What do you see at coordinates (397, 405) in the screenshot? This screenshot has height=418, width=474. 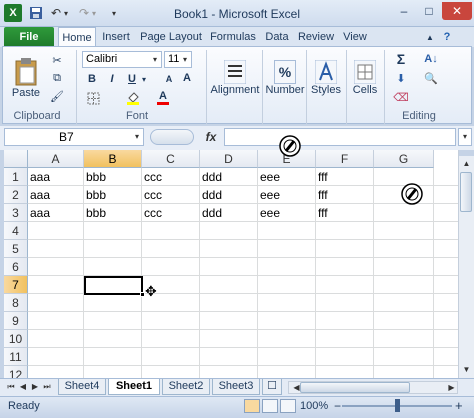 I see `zoom-slider-thumb` at bounding box center [397, 405].